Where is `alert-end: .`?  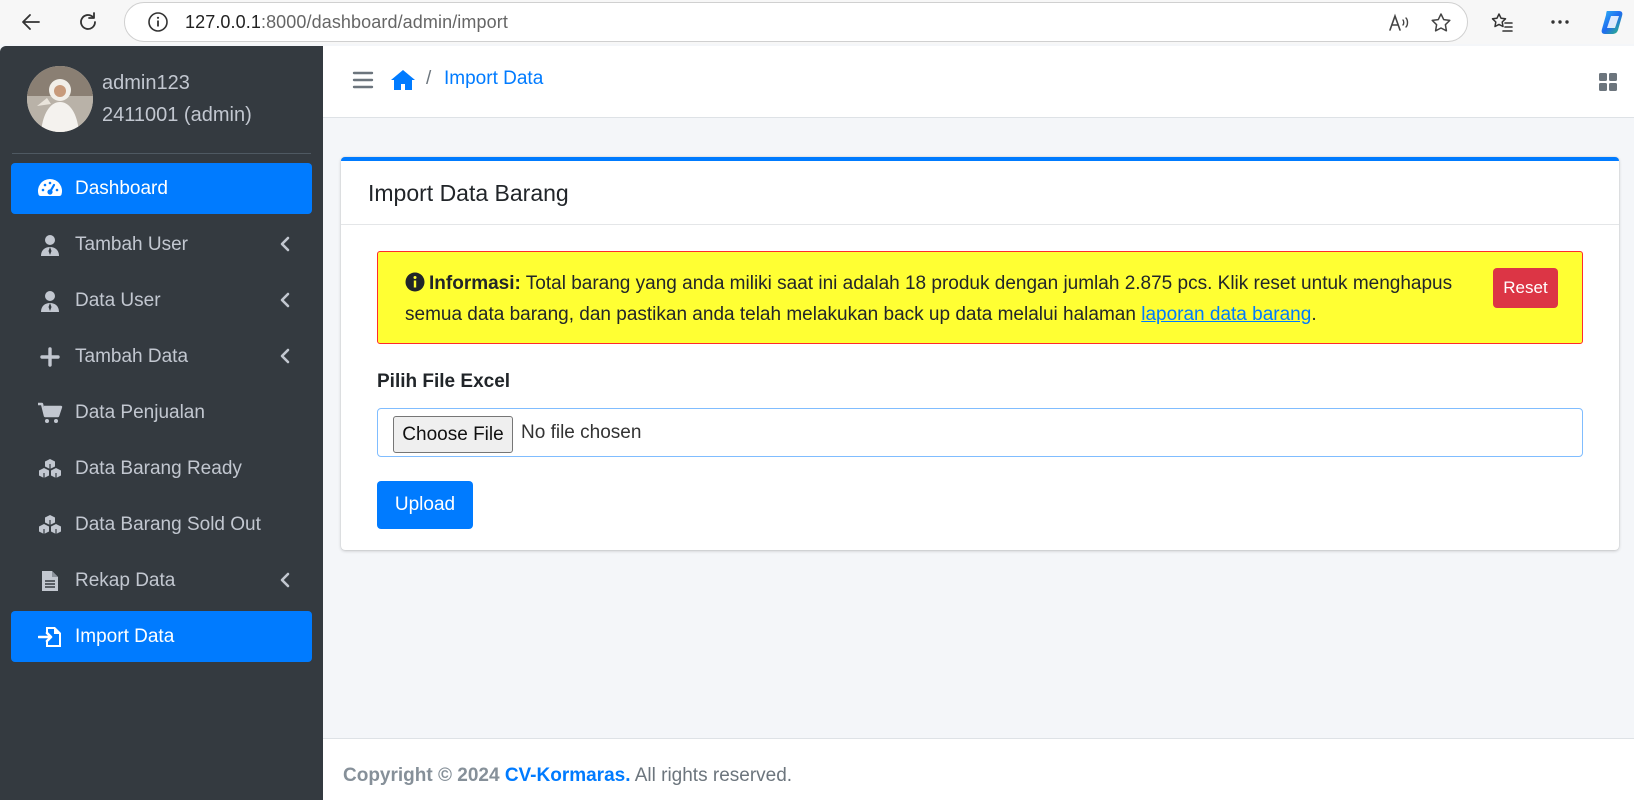
alert-end: . is located at coordinates (1314, 314).